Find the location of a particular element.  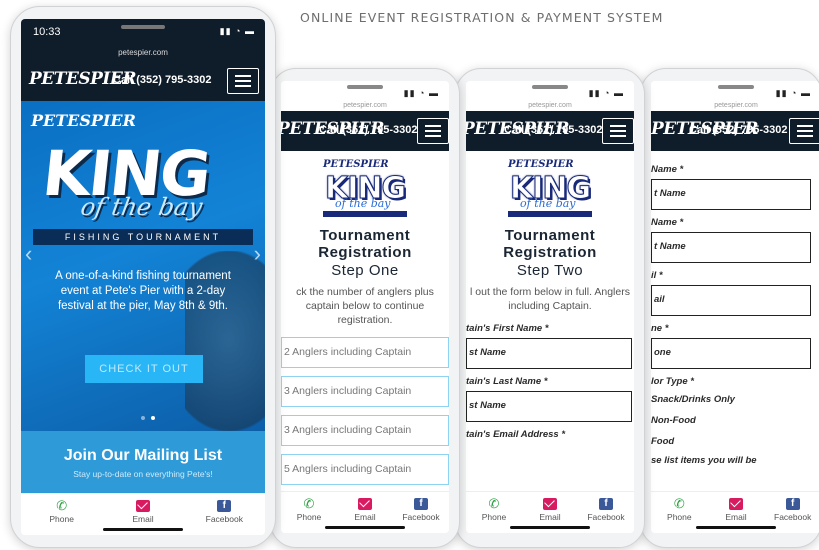

carousel-dots is located at coordinates (151, 416).